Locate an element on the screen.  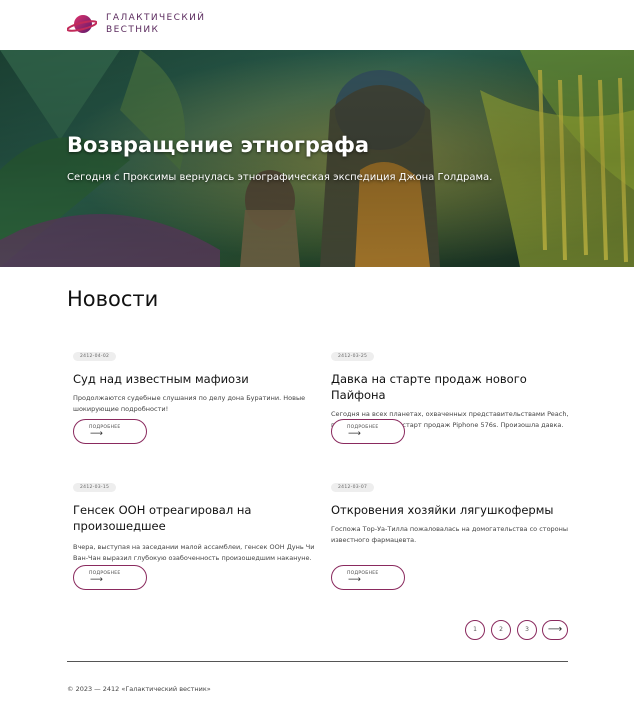
logo-text: ГАЛАКТИЧЕСКИЙ ВЕСТНИК is located at coordinates (155, 24).